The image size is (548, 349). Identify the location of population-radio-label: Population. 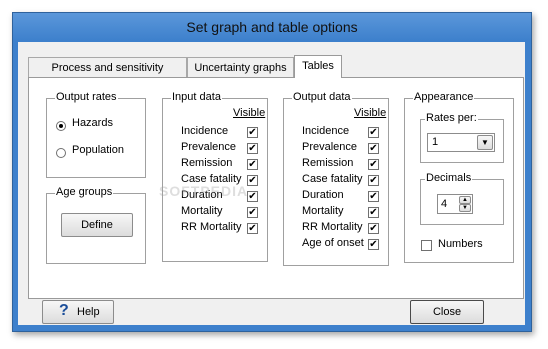
(98, 150).